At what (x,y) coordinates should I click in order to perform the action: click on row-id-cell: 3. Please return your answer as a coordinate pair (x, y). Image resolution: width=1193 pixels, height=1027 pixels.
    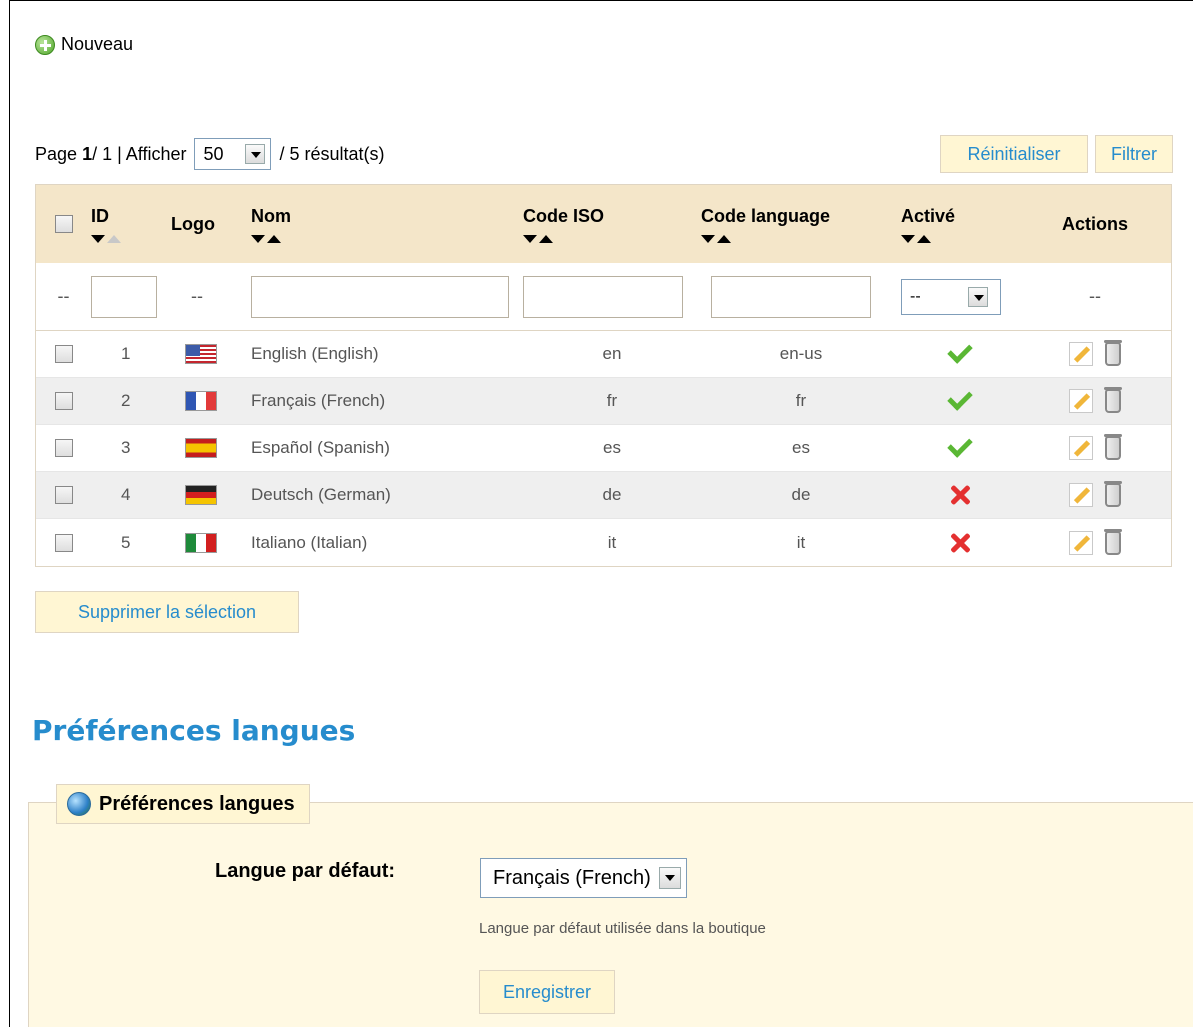
    Looking at the image, I should click on (131, 448).